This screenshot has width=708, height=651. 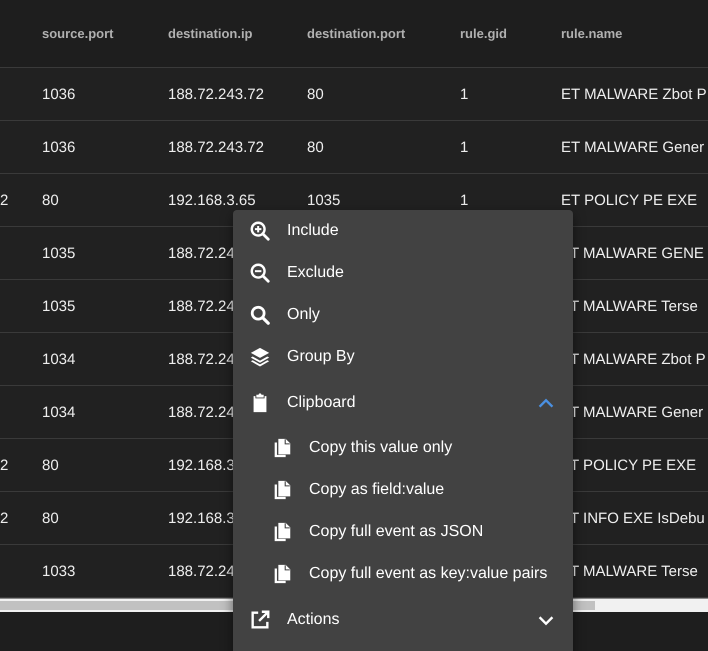 I want to click on menu-item: Include, so click(x=403, y=231).